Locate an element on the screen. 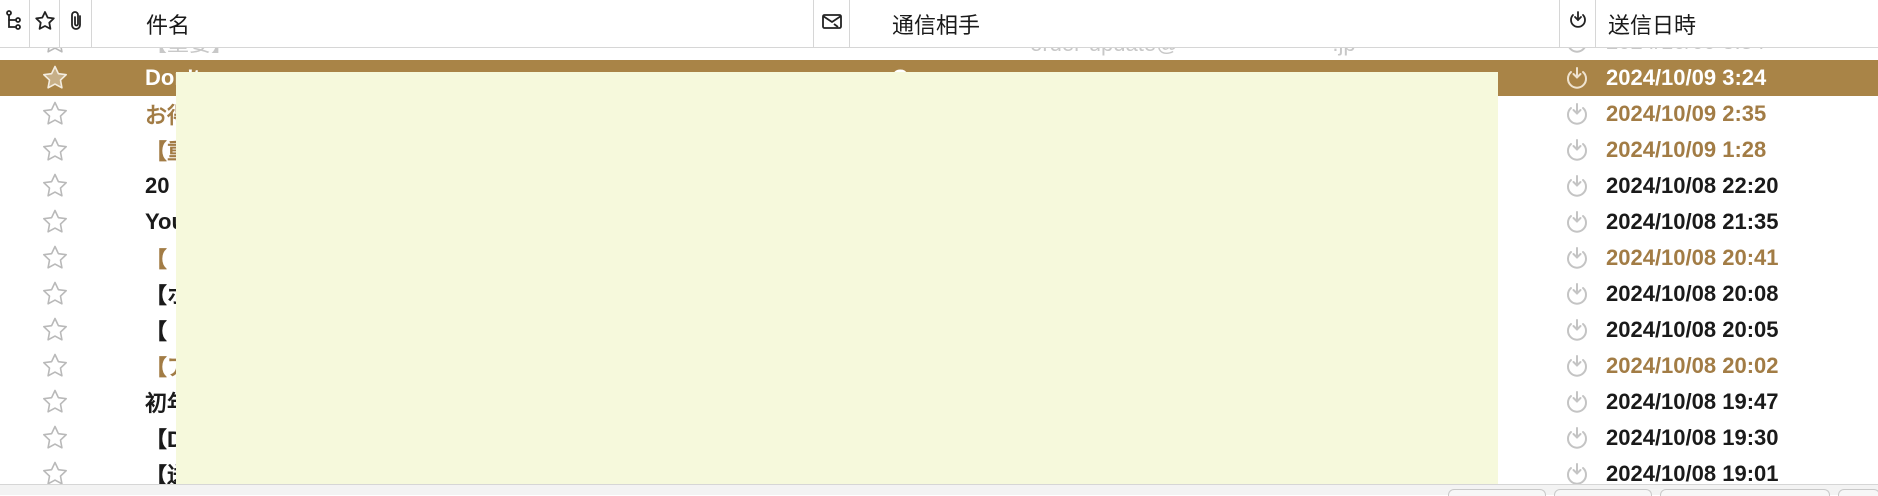  date-column-header: 送信日時 is located at coordinates (1737, 24).